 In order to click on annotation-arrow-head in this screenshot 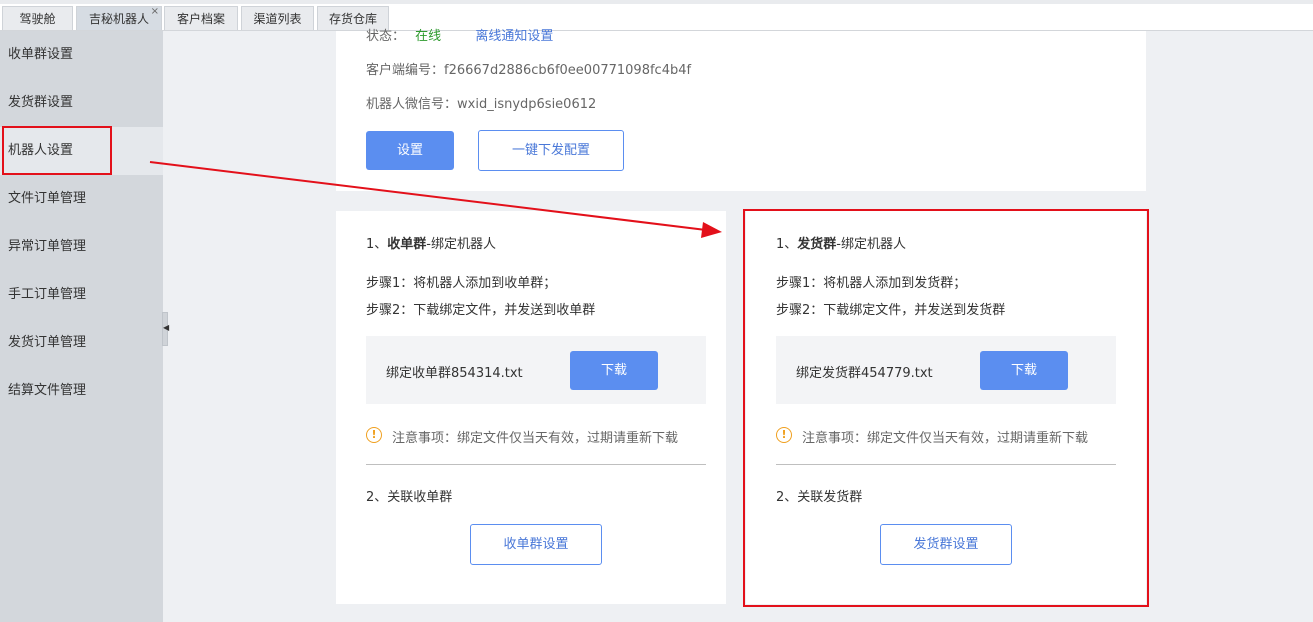, I will do `click(711, 230)`.